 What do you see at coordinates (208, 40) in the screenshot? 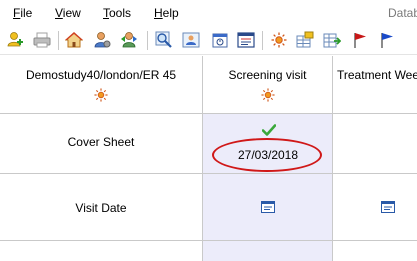
I see `toolbar` at bounding box center [208, 40].